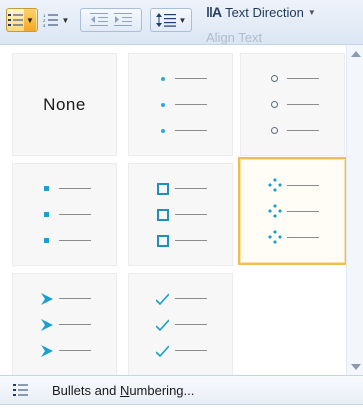  I want to click on gallery-scrollbar, so click(354, 210).